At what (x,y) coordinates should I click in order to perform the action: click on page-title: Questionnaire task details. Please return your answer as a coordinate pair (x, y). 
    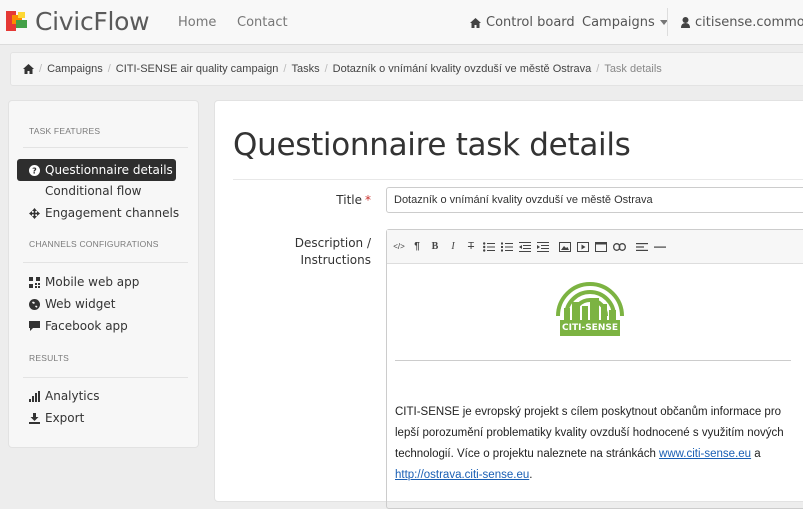
    Looking at the image, I should click on (432, 145).